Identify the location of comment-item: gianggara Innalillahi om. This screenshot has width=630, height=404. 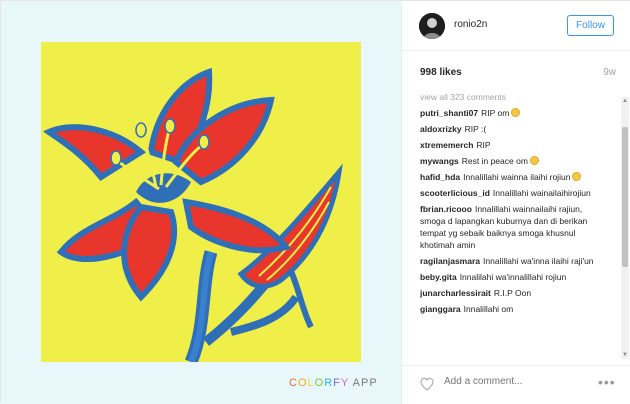
(515, 309).